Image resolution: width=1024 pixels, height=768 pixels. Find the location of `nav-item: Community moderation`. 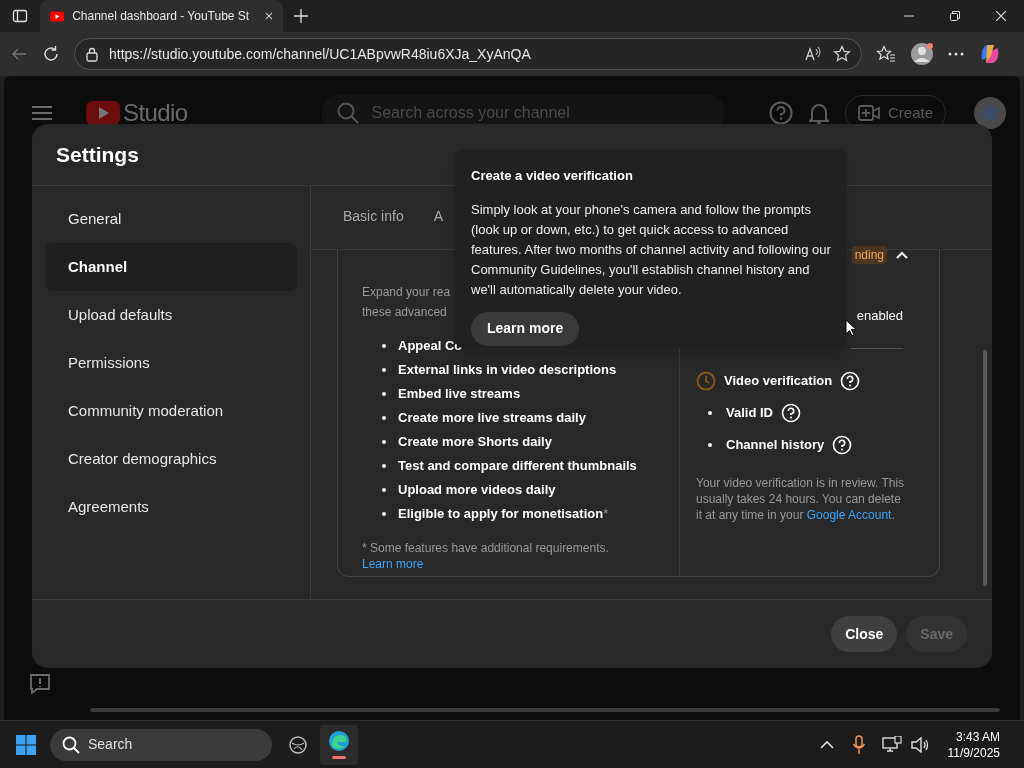

nav-item: Community moderation is located at coordinates (171, 411).